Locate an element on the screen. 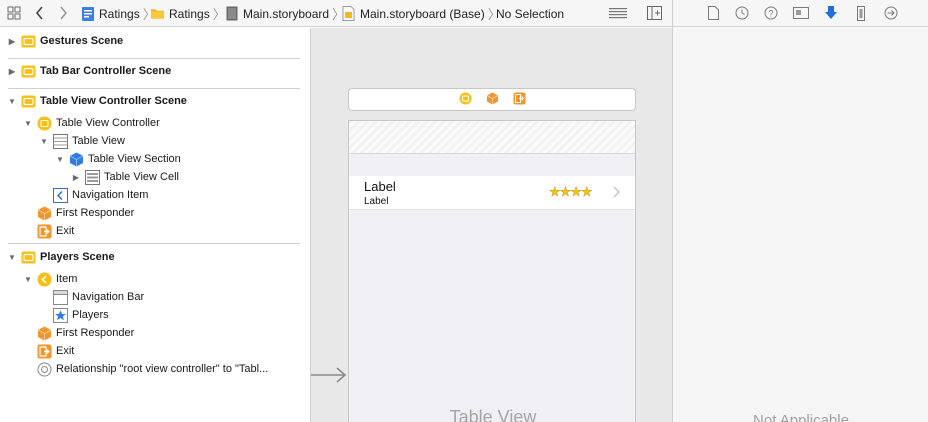 Image resolution: width=928 pixels, height=422 pixels. rating-stars: ★★★★ is located at coordinates (571, 192).